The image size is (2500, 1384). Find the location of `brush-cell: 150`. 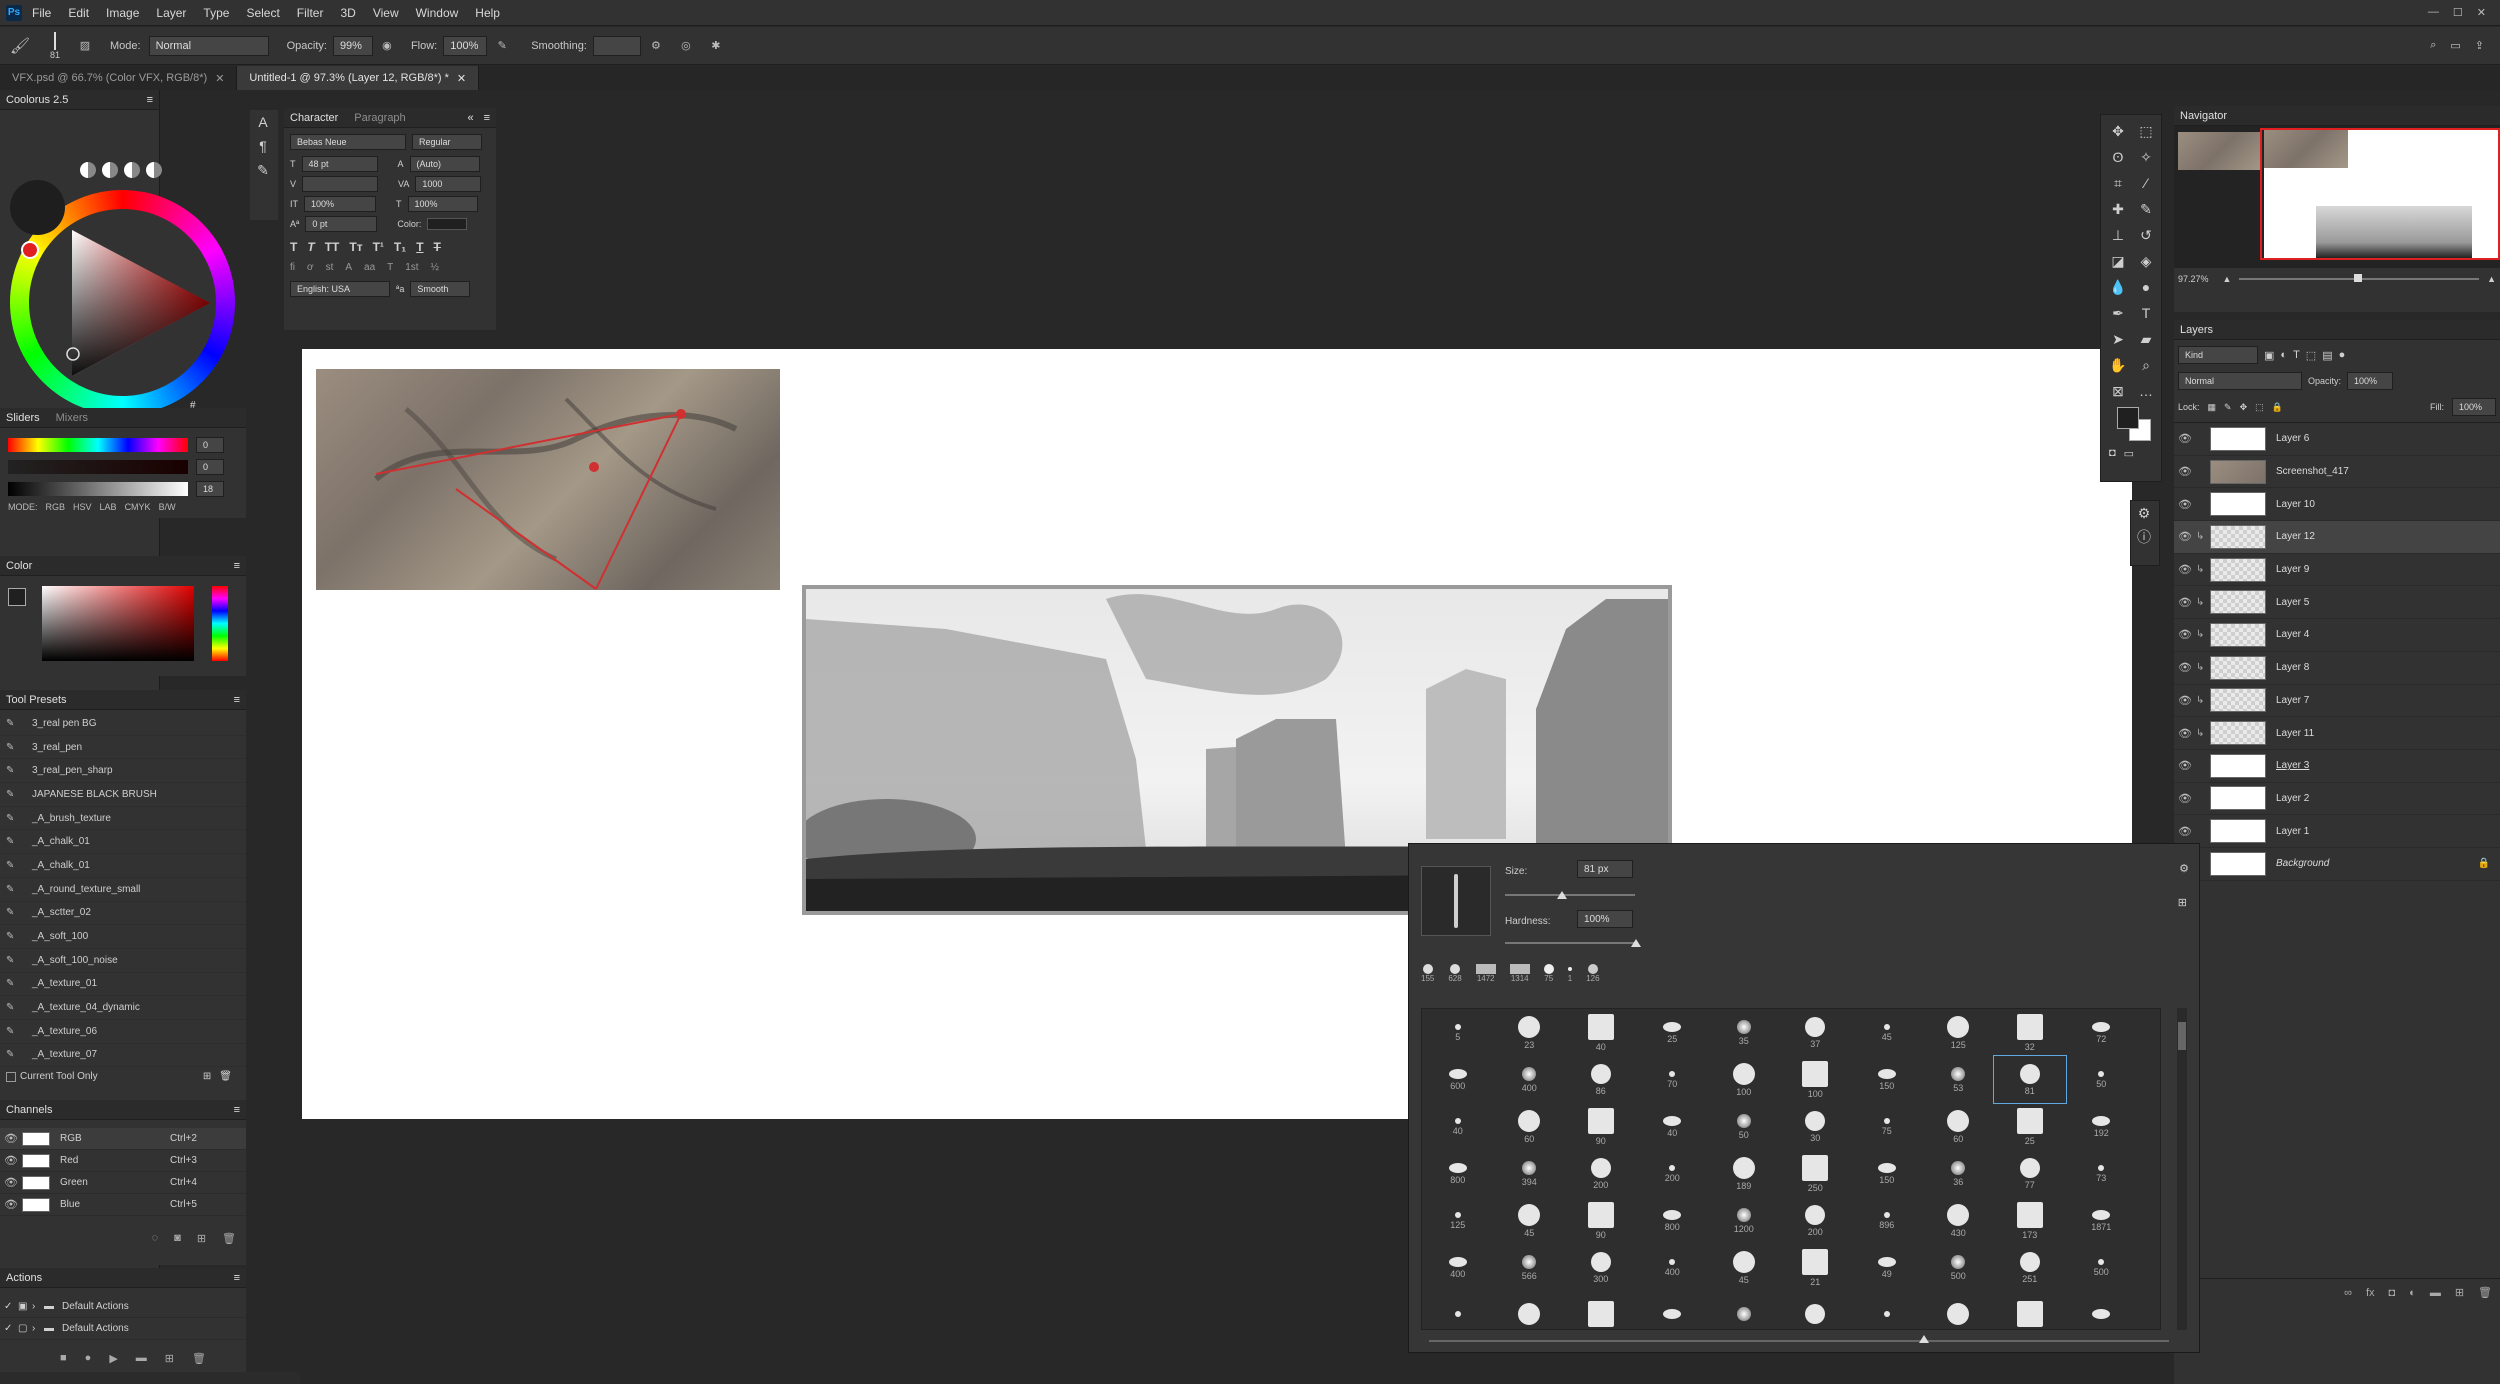

brush-cell: 150 is located at coordinates (1887, 1079).